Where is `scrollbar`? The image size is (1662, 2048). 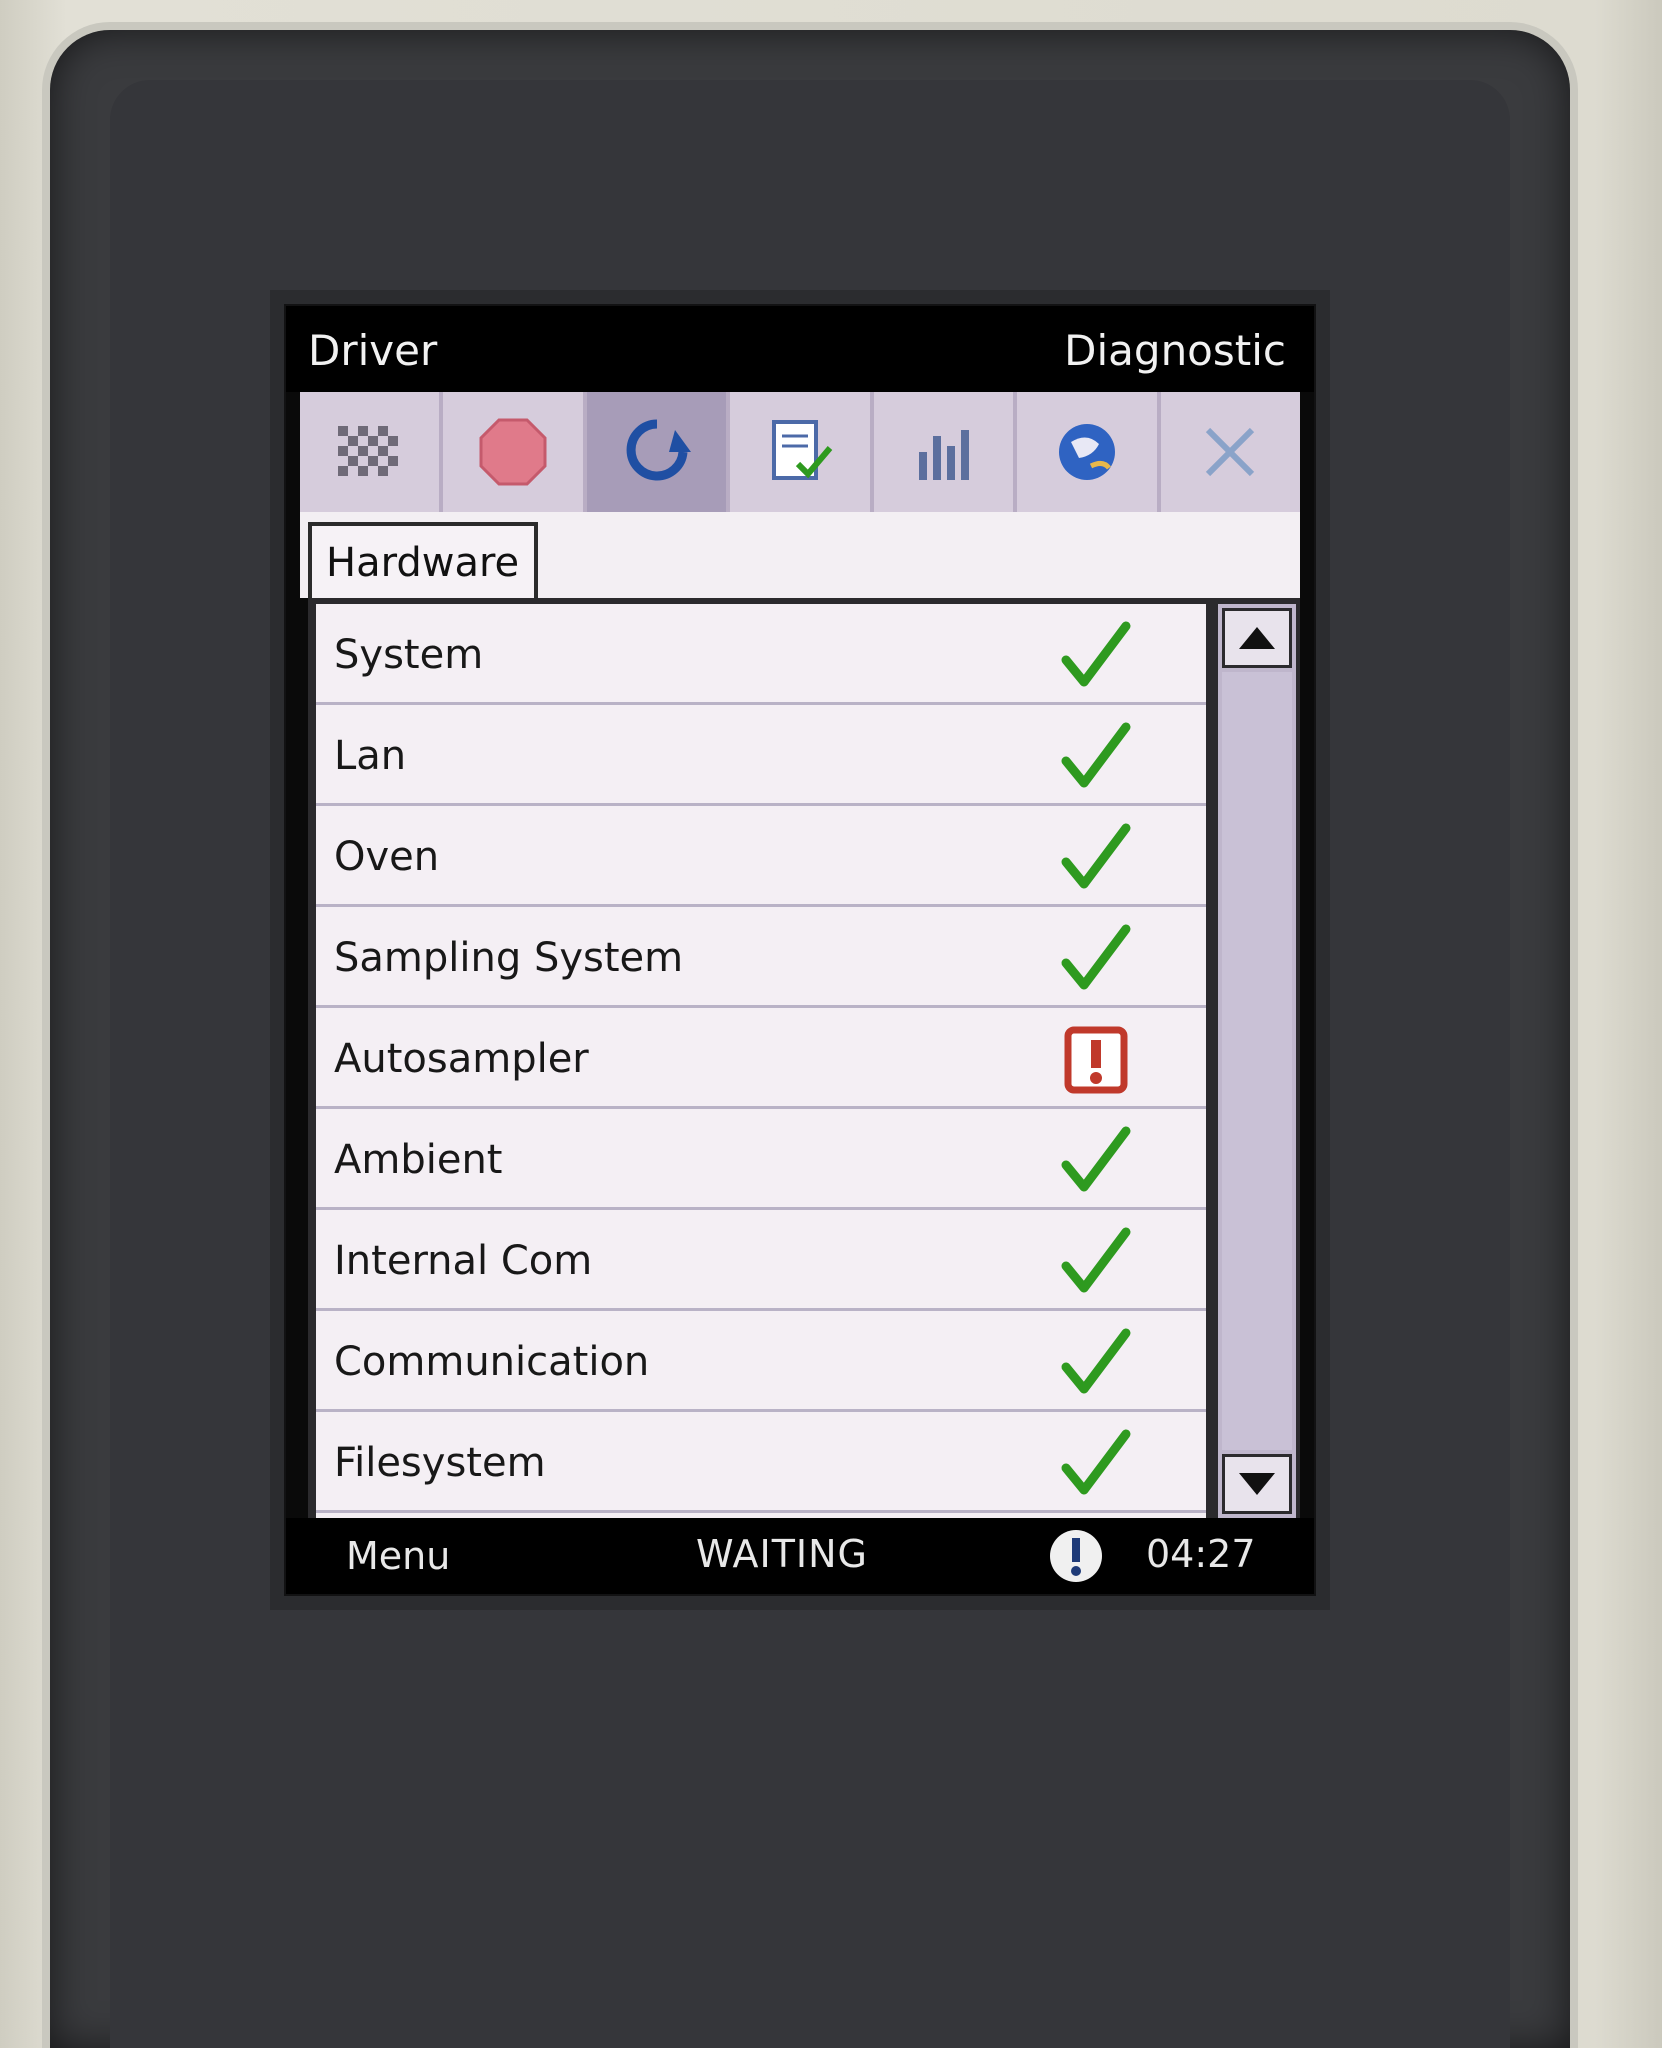 scrollbar is located at coordinates (1255, 1061).